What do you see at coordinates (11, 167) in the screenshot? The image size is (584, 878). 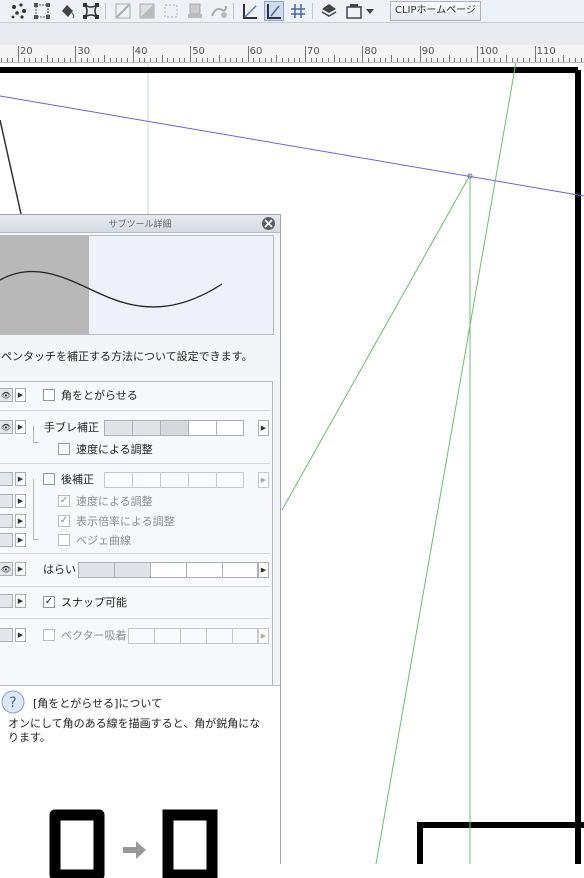 I see `sketch-line` at bounding box center [11, 167].